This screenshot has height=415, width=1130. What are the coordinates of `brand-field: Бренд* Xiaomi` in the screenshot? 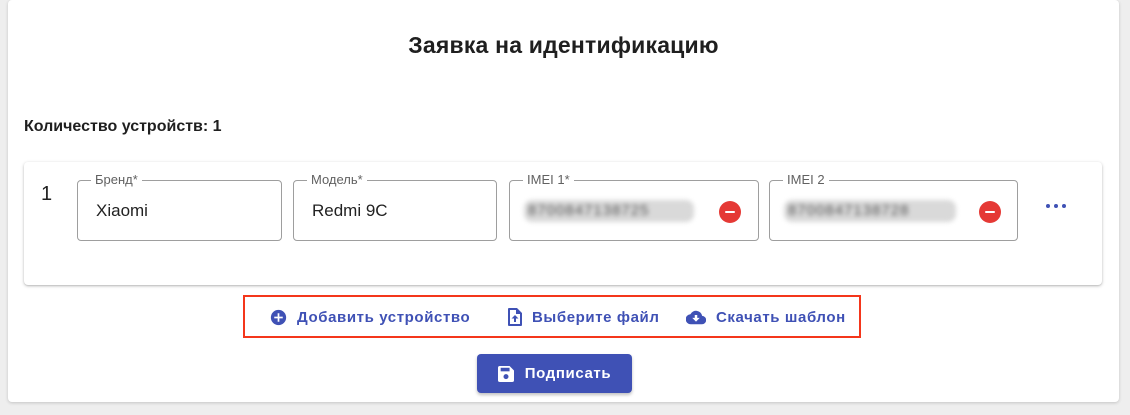 It's located at (179, 206).